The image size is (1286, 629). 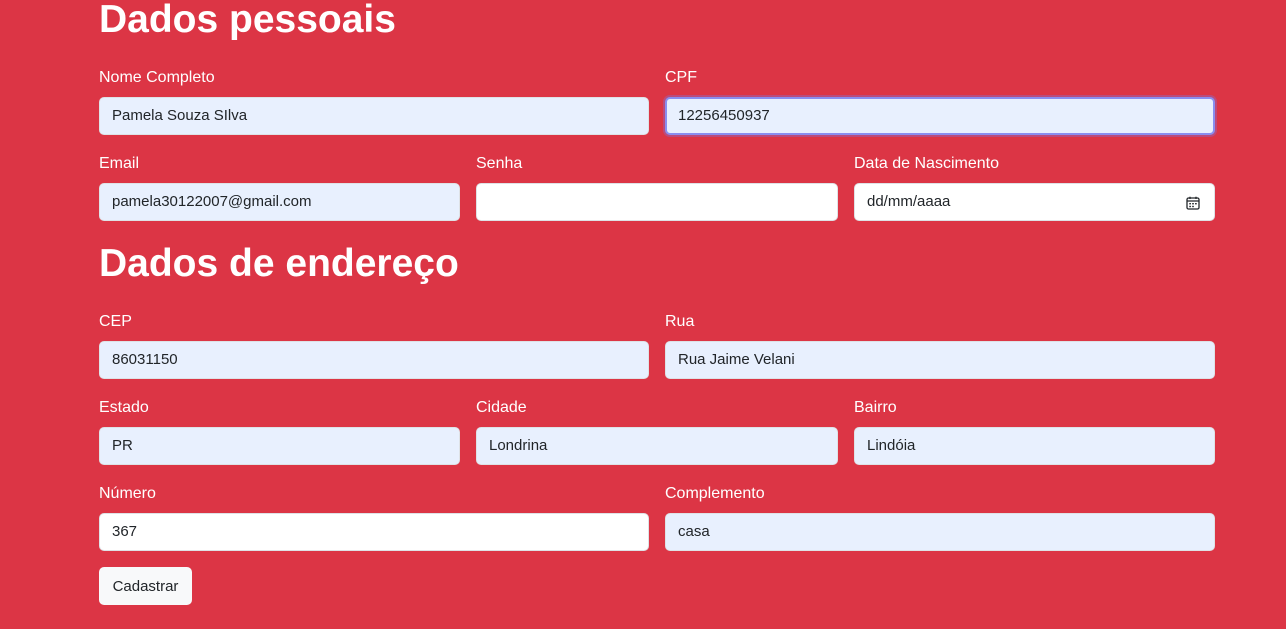 I want to click on nome-input: Pamela Souza SIlva, so click(x=374, y=116).